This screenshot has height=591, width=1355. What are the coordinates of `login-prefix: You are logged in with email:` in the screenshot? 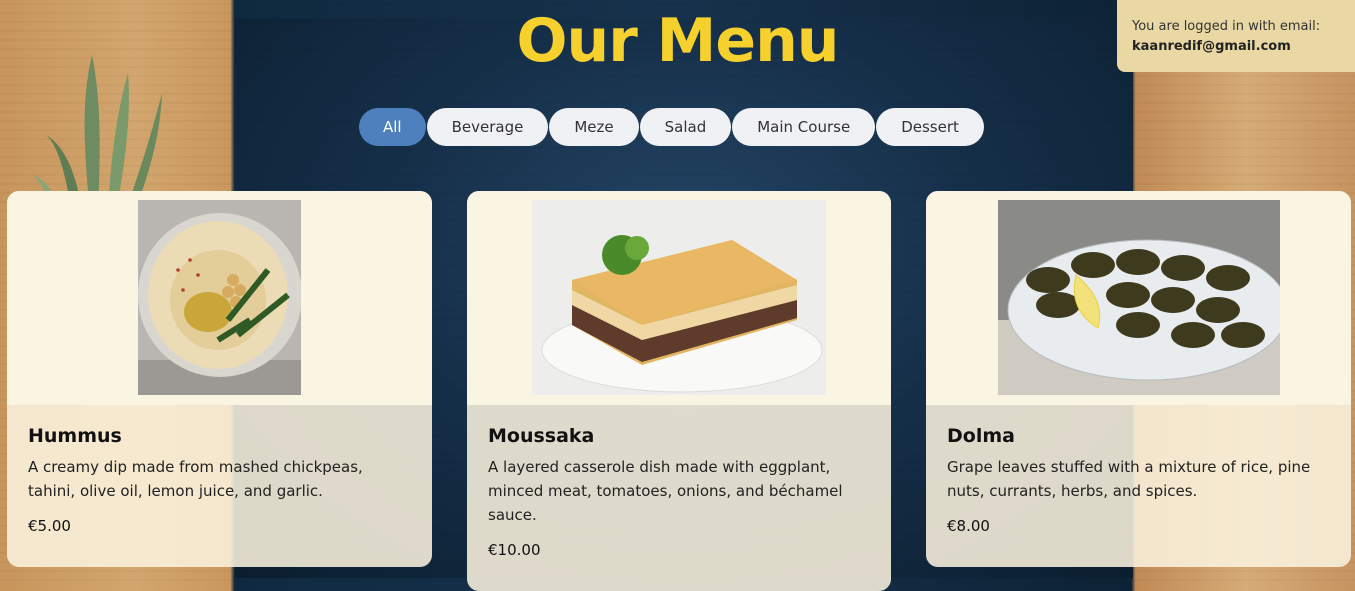 It's located at (1226, 26).